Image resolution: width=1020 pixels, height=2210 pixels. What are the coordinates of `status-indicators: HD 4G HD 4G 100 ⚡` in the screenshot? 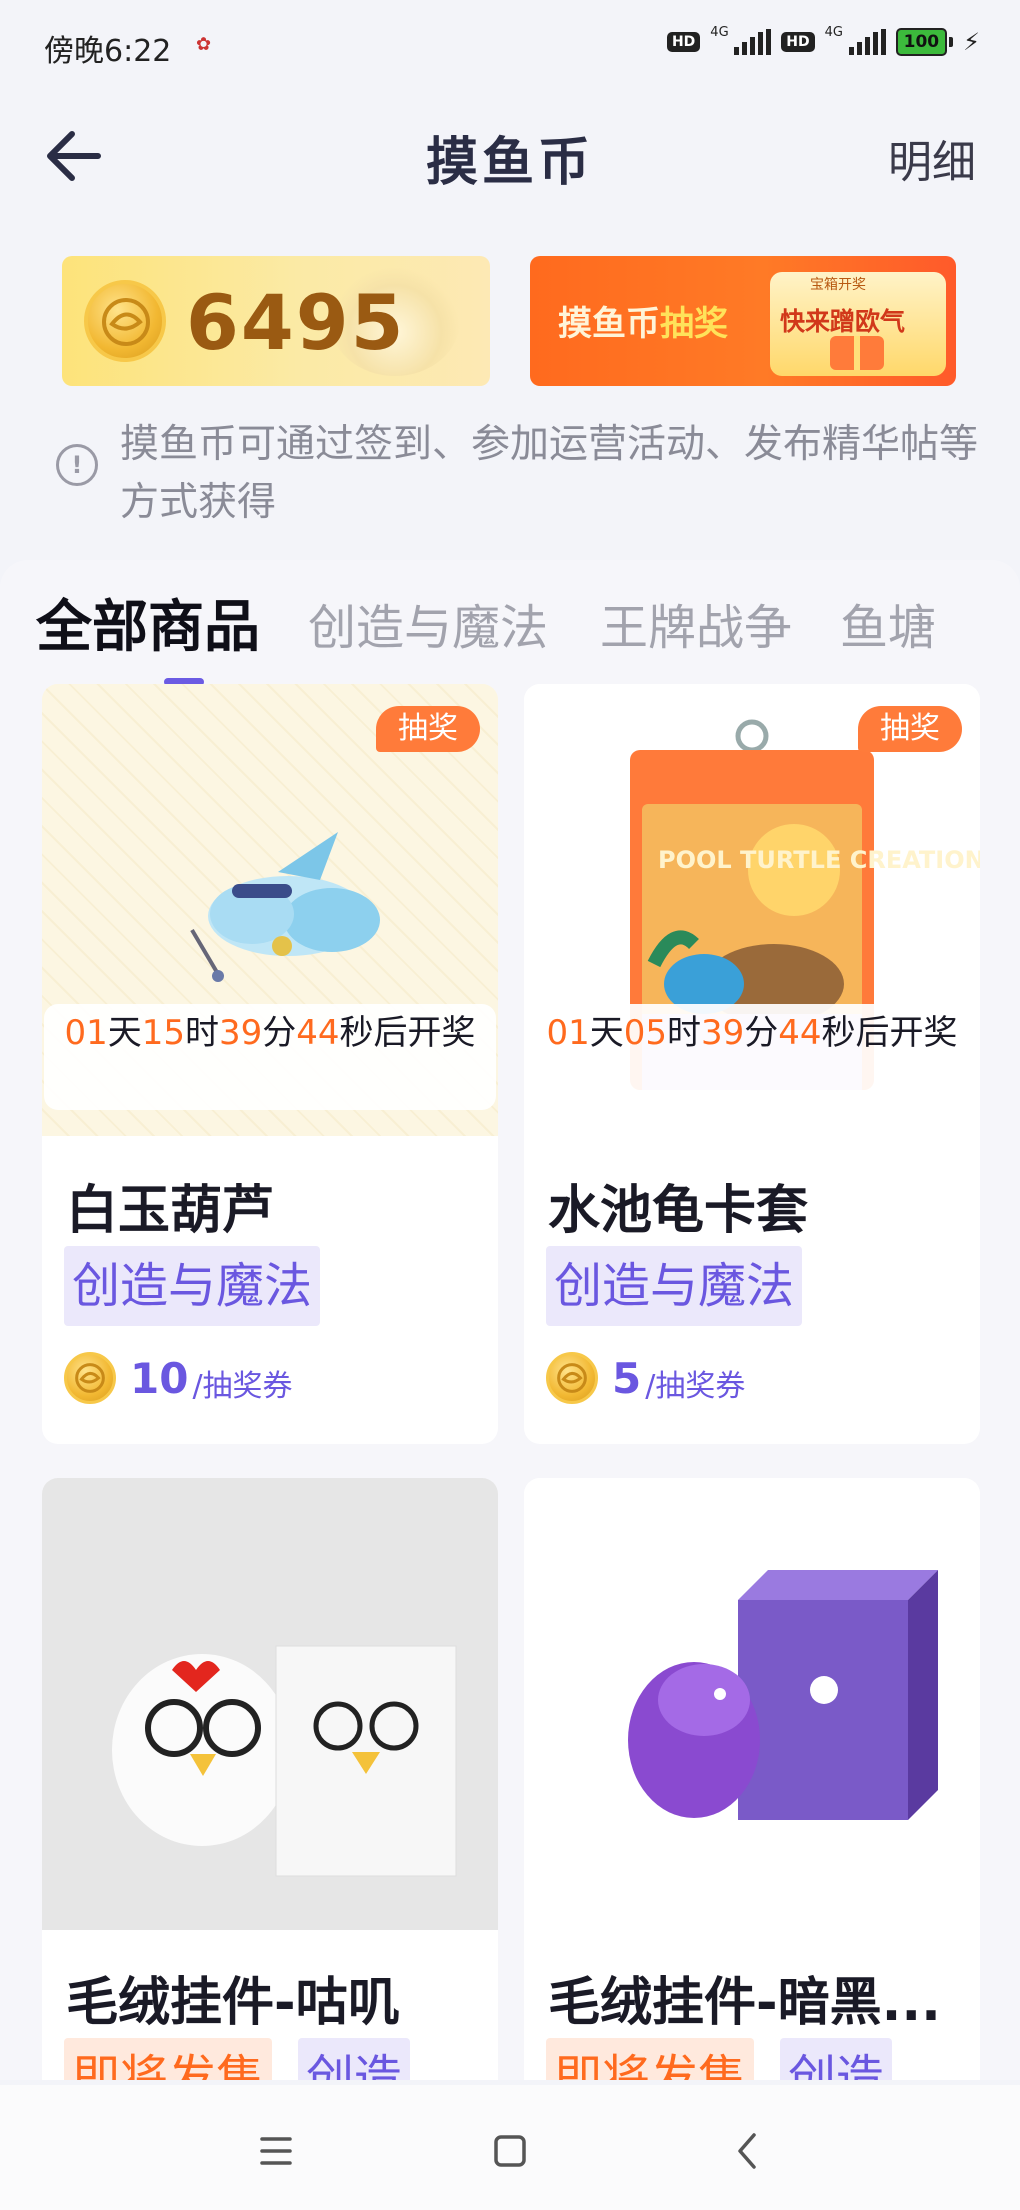 It's located at (823, 40).